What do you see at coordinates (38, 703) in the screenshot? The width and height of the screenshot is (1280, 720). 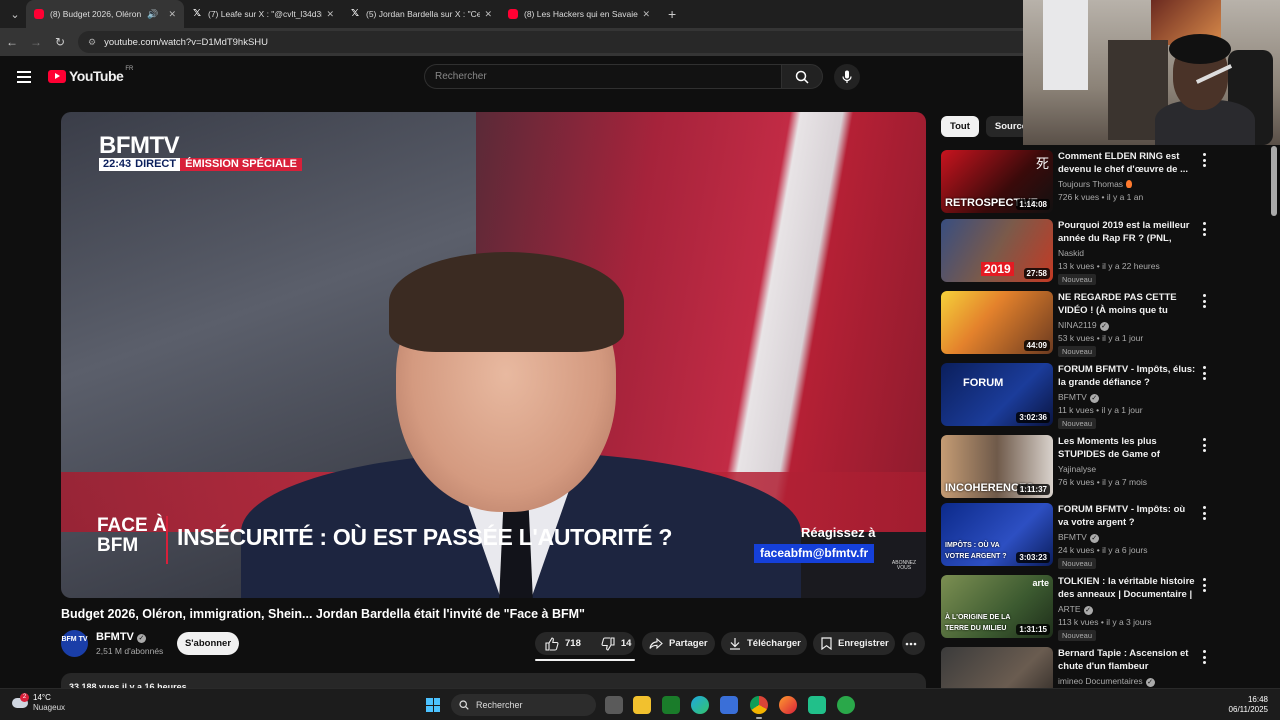 I see `weather-widget: 2 14°C Nuageux` at bounding box center [38, 703].